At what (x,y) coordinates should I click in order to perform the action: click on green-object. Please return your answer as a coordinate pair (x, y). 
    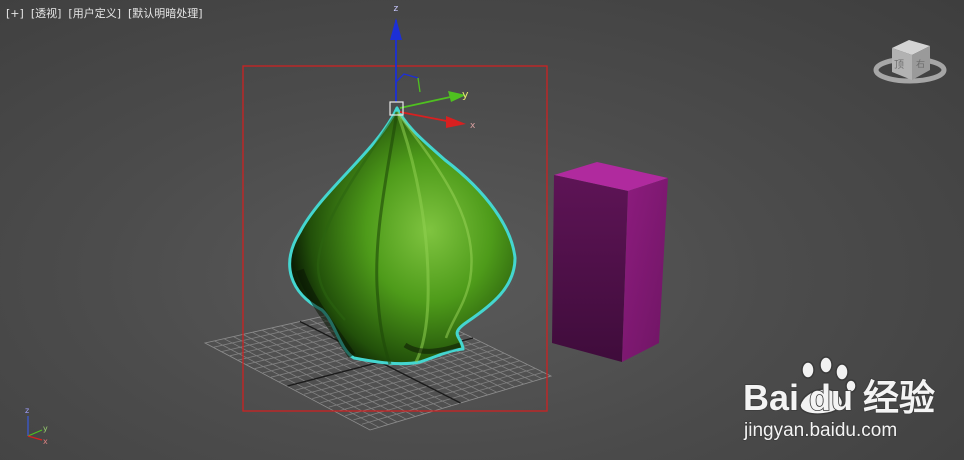
    Looking at the image, I should click on (402, 236).